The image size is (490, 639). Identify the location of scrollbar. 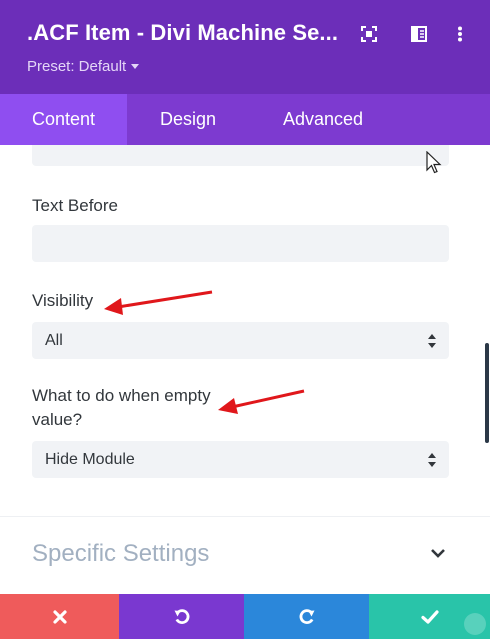
(487, 393).